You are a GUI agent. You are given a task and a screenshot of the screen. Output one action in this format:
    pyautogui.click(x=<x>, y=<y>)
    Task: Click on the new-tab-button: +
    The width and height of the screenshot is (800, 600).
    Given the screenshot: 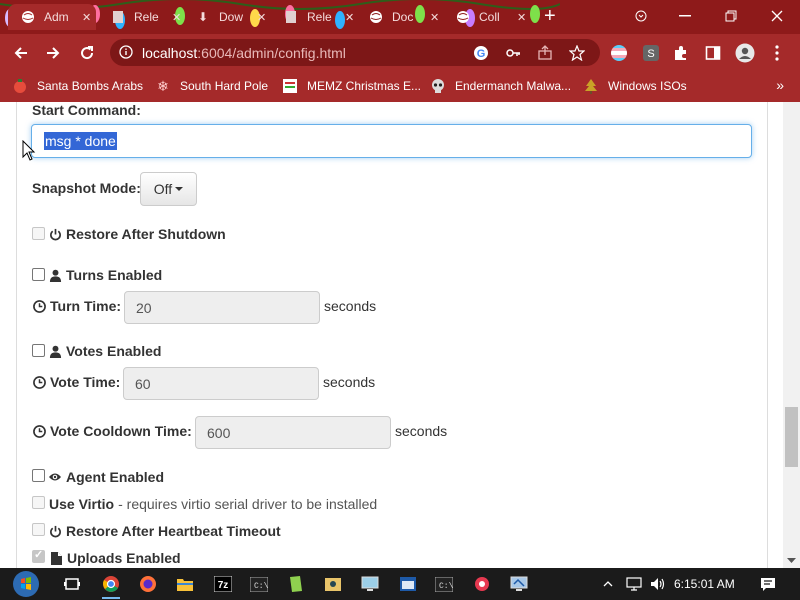 What is the action you would take?
    pyautogui.click(x=550, y=16)
    